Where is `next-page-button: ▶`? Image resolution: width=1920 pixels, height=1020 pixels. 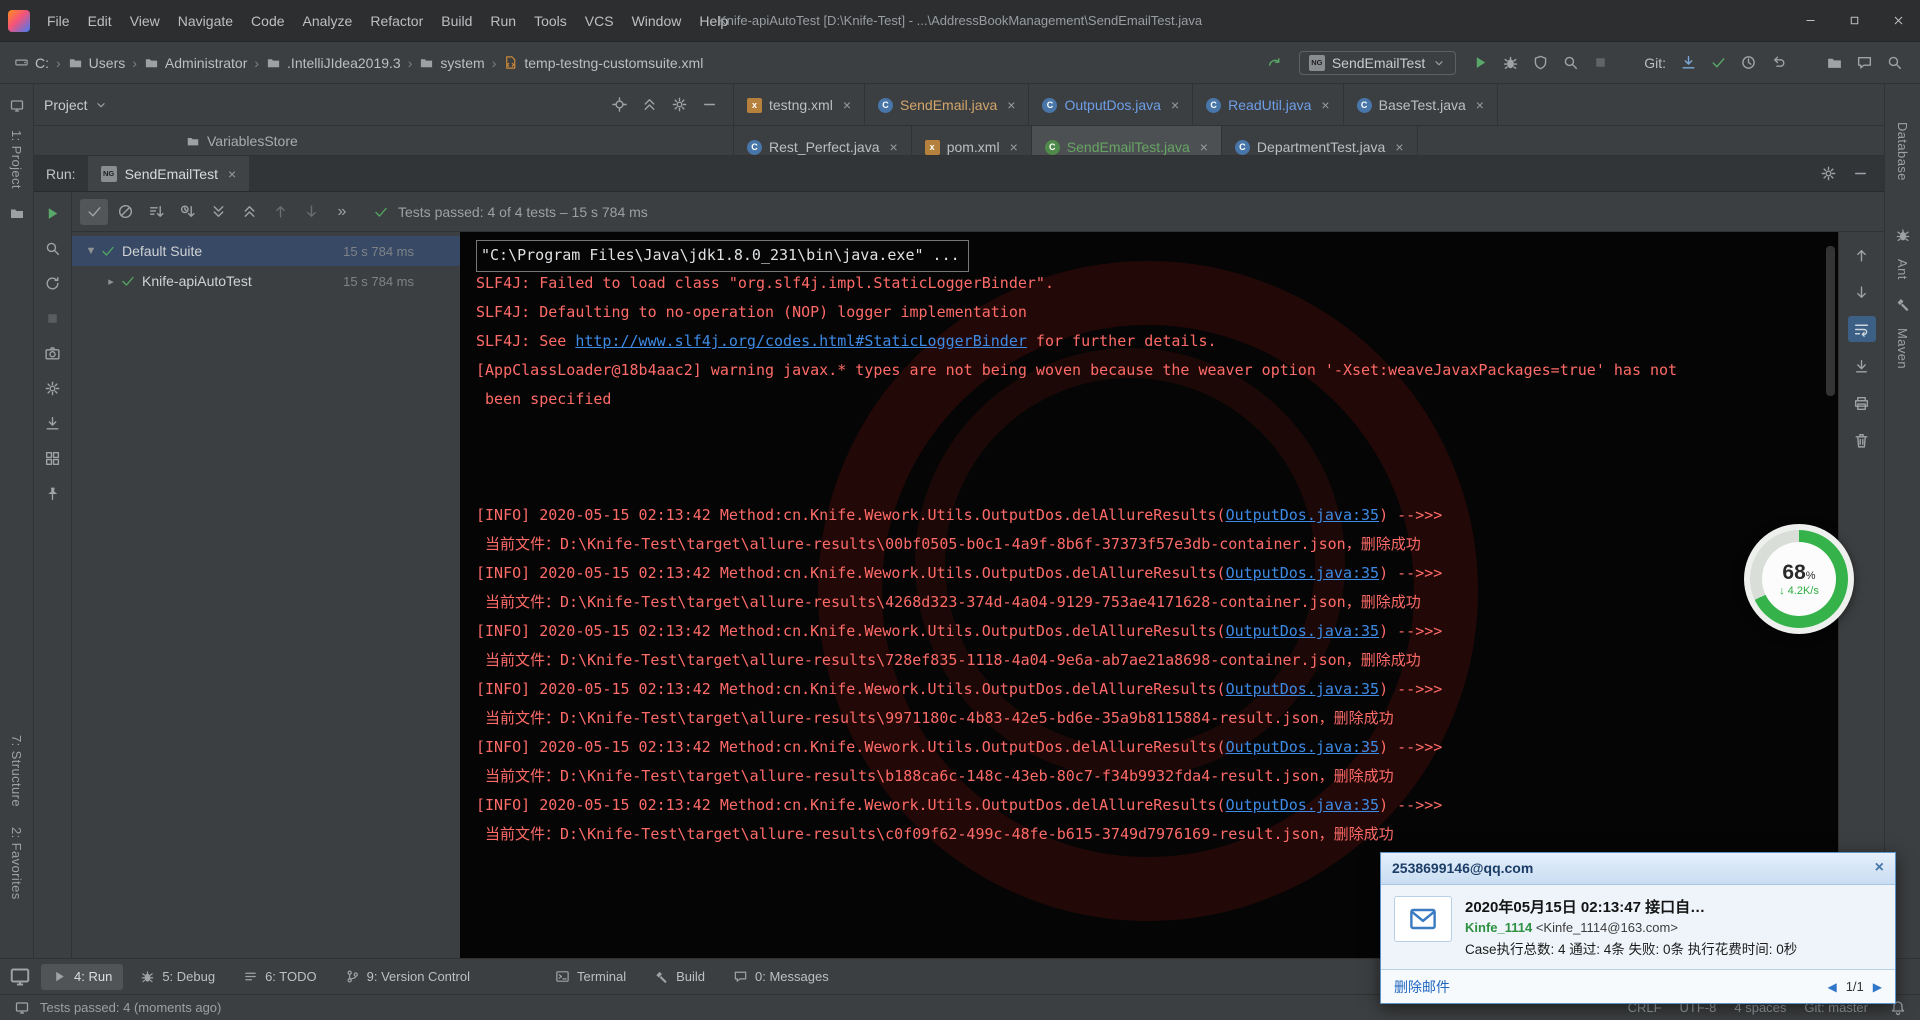 next-page-button: ▶ is located at coordinates (1877, 987).